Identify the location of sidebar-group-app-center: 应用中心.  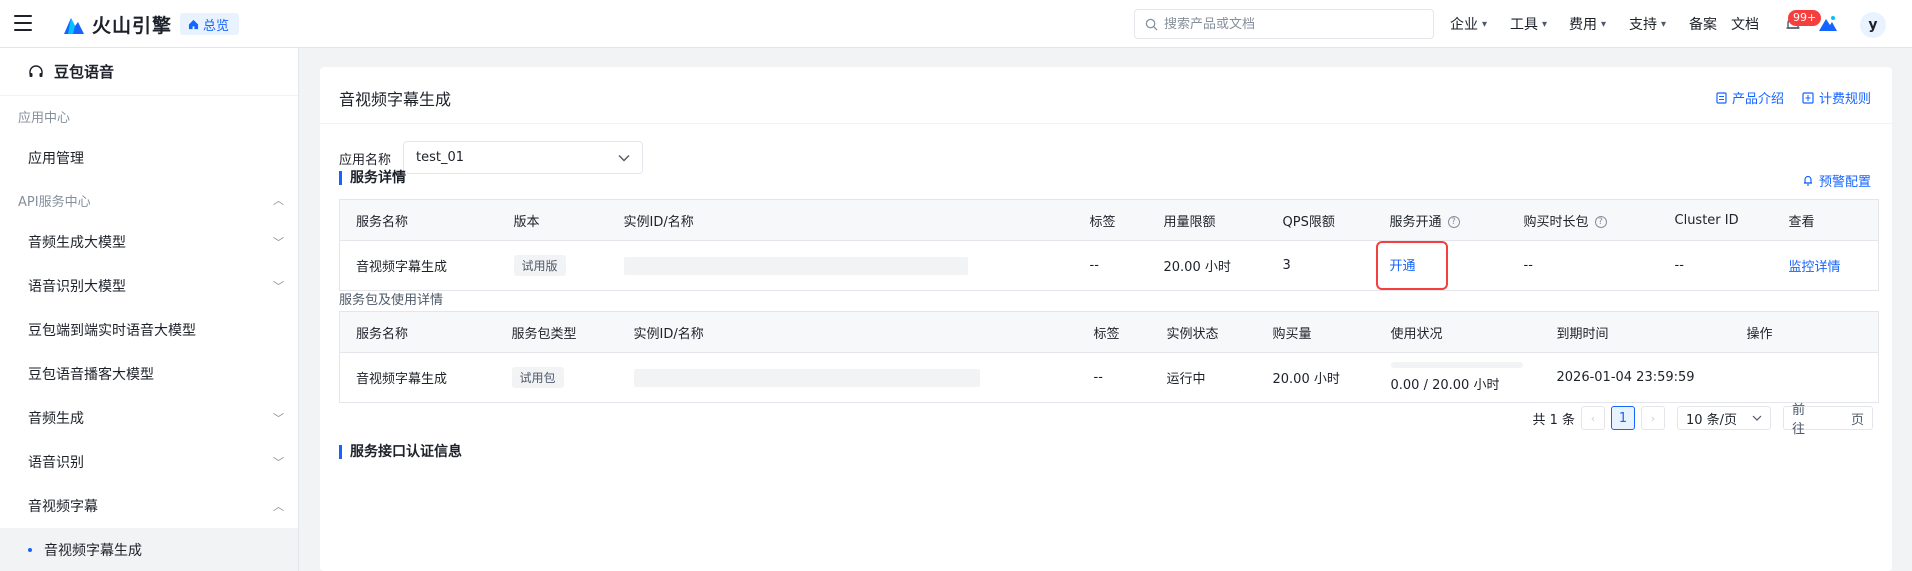
(149, 116).